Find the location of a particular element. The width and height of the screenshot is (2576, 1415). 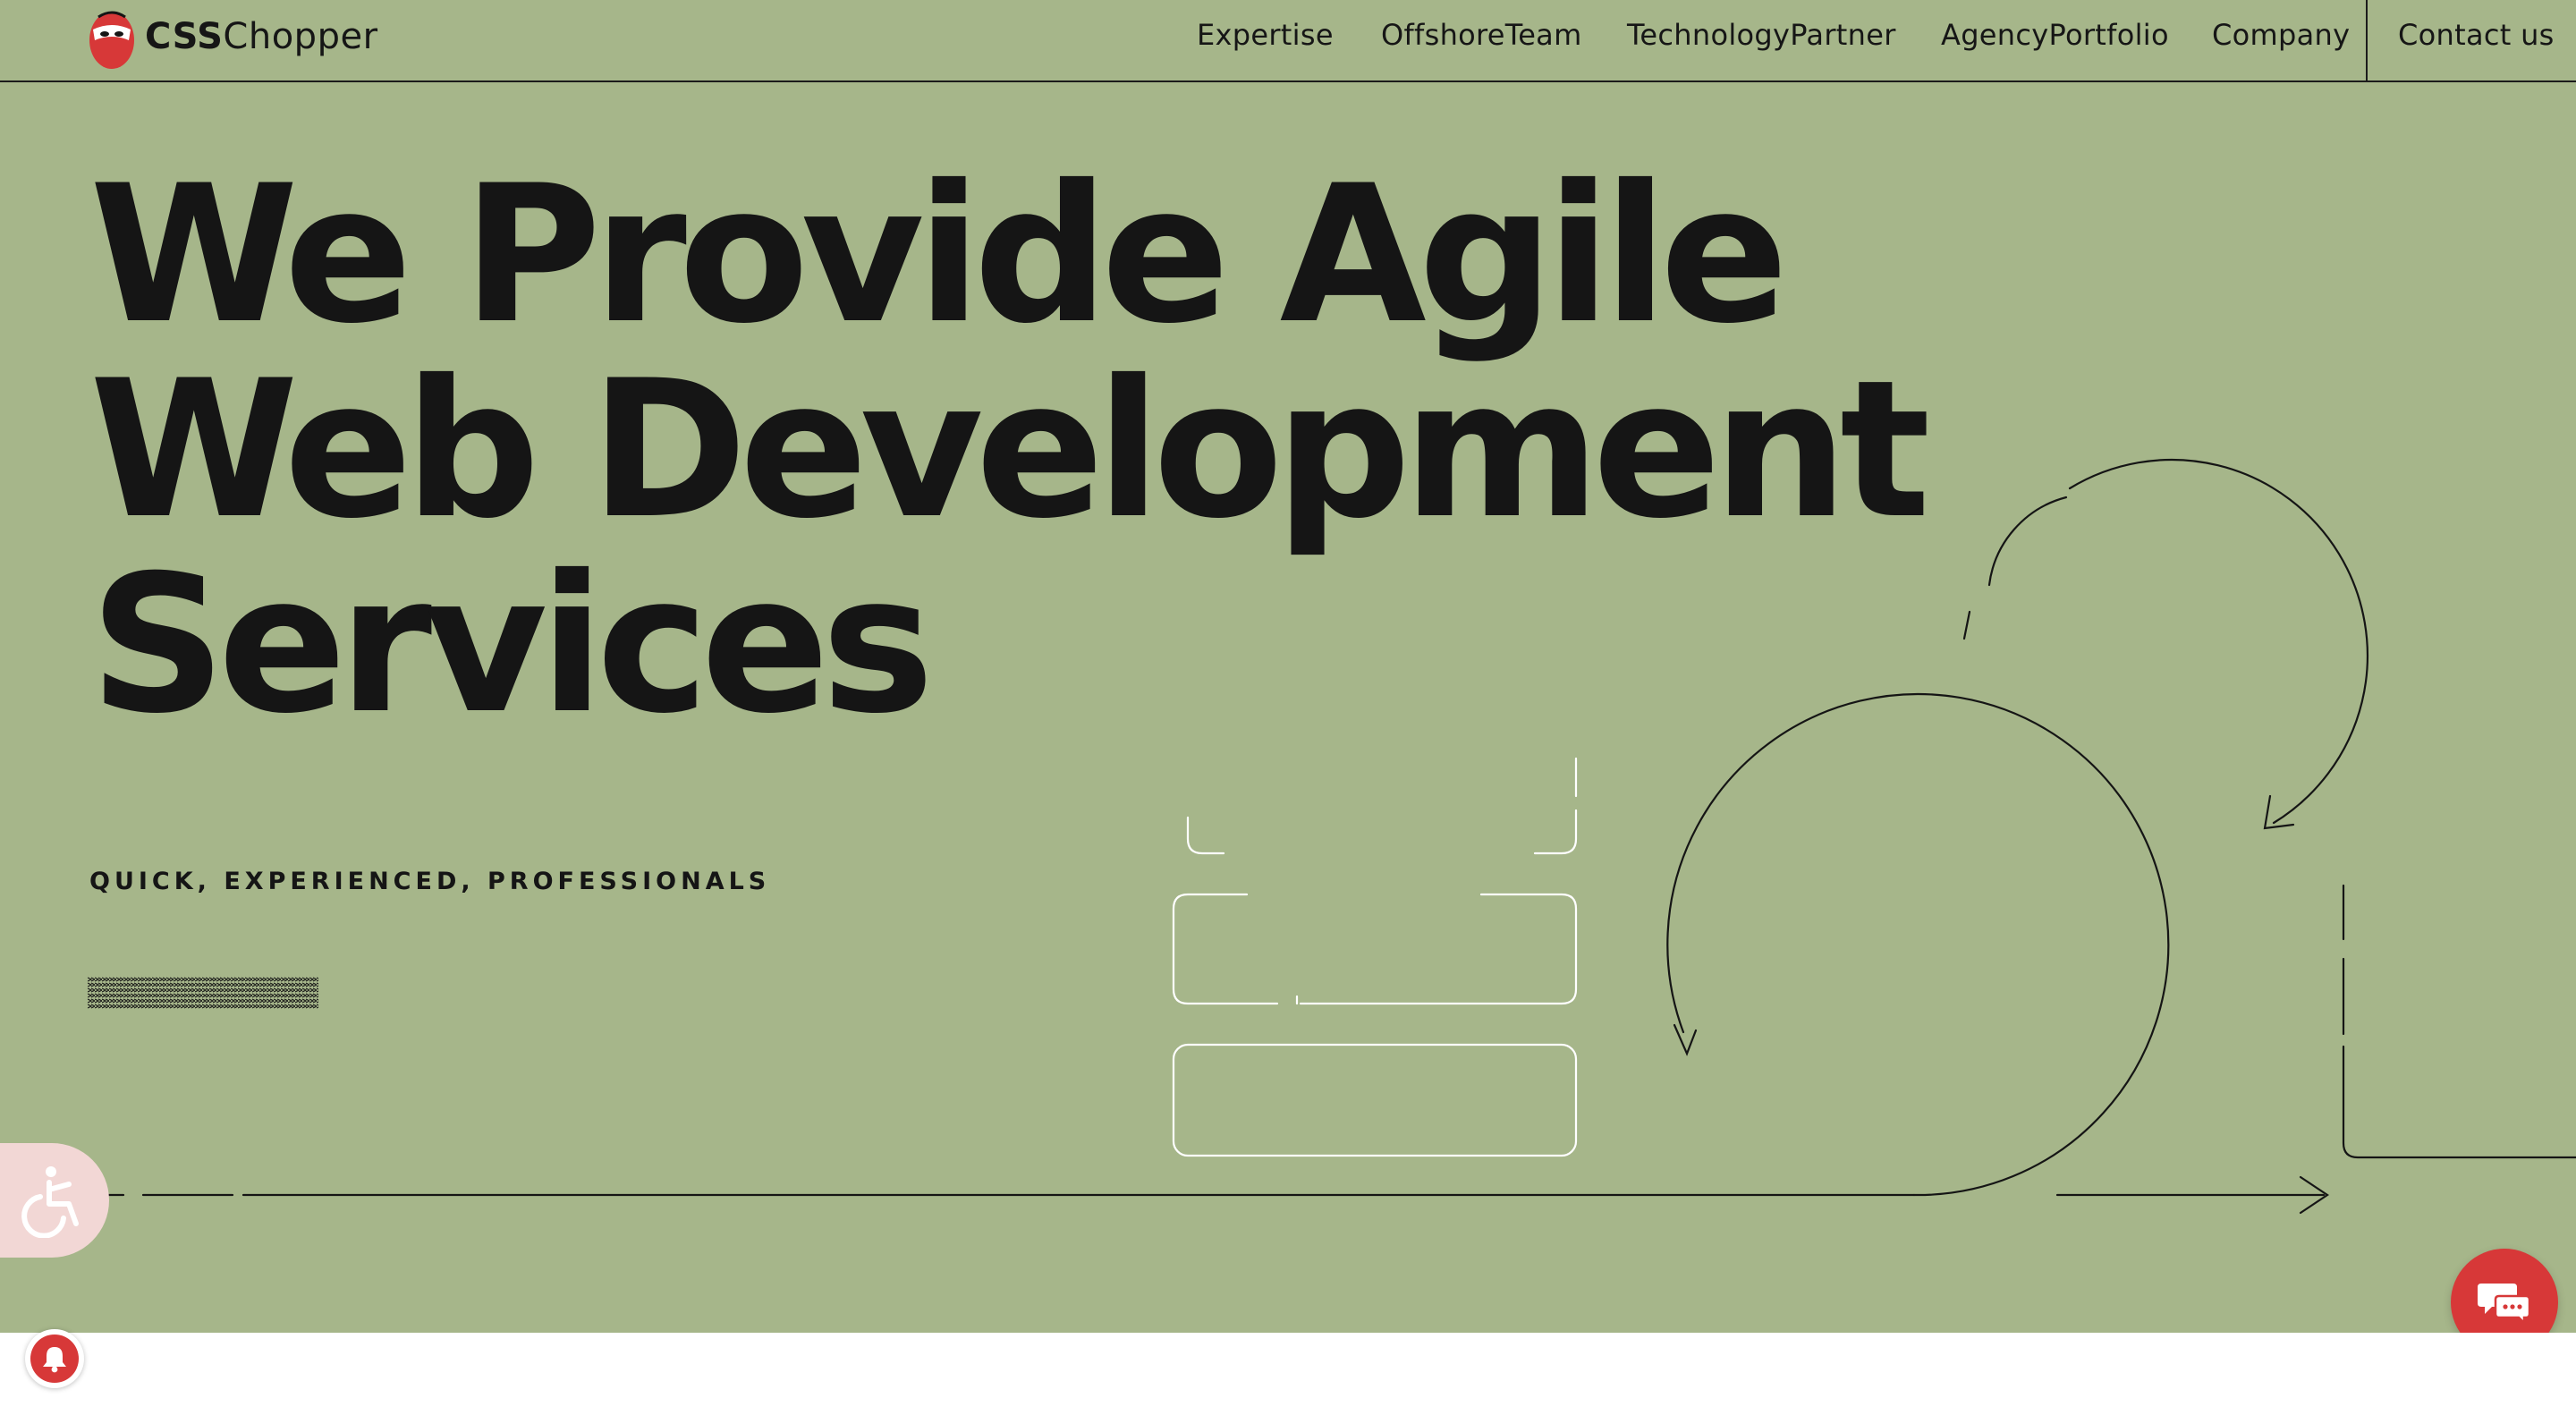

logo: CSSChopper is located at coordinates (233, 36).